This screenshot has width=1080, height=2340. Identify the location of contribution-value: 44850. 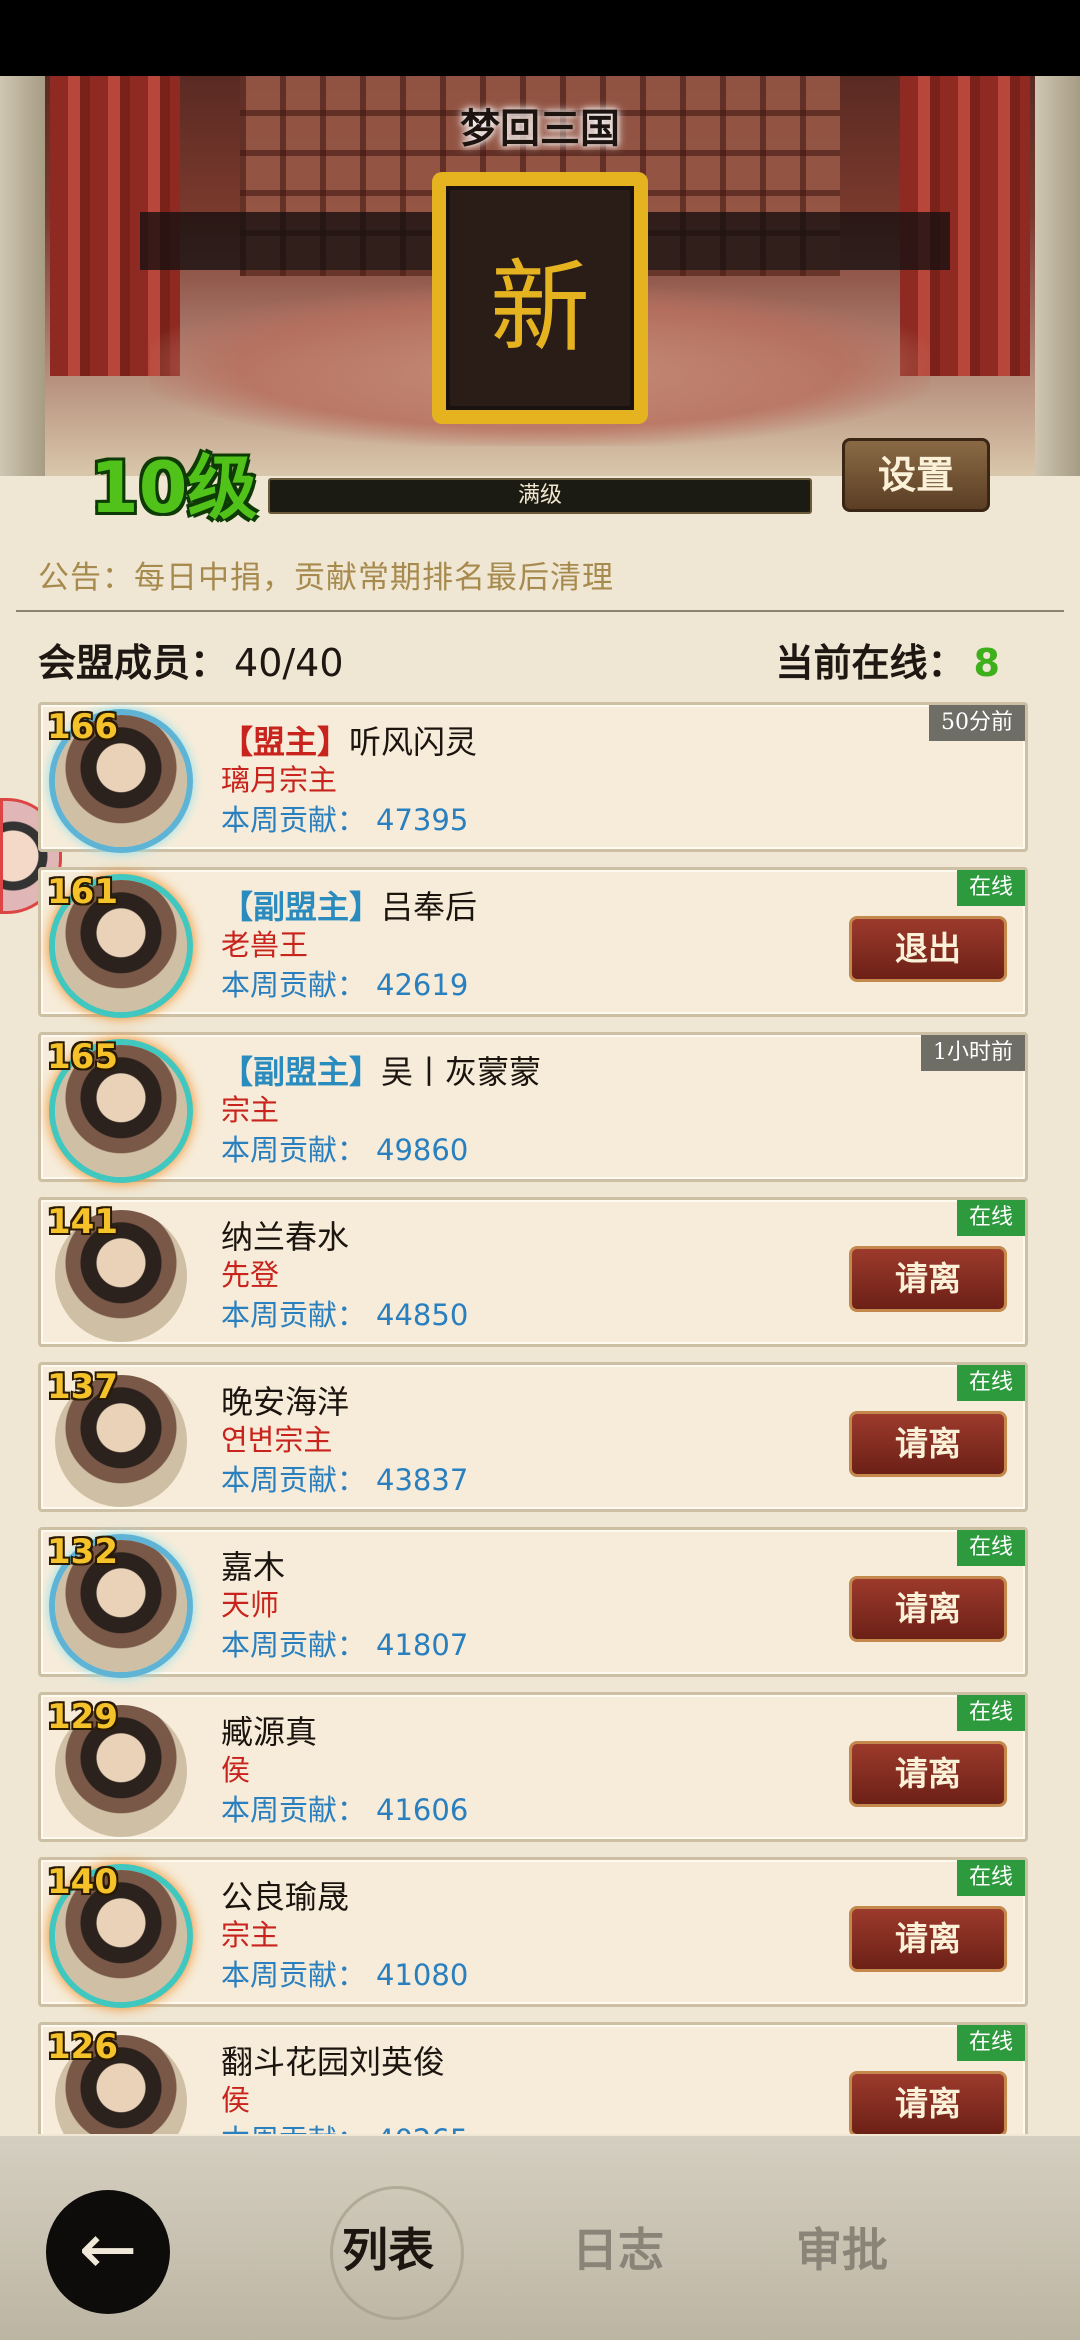
(422, 1315).